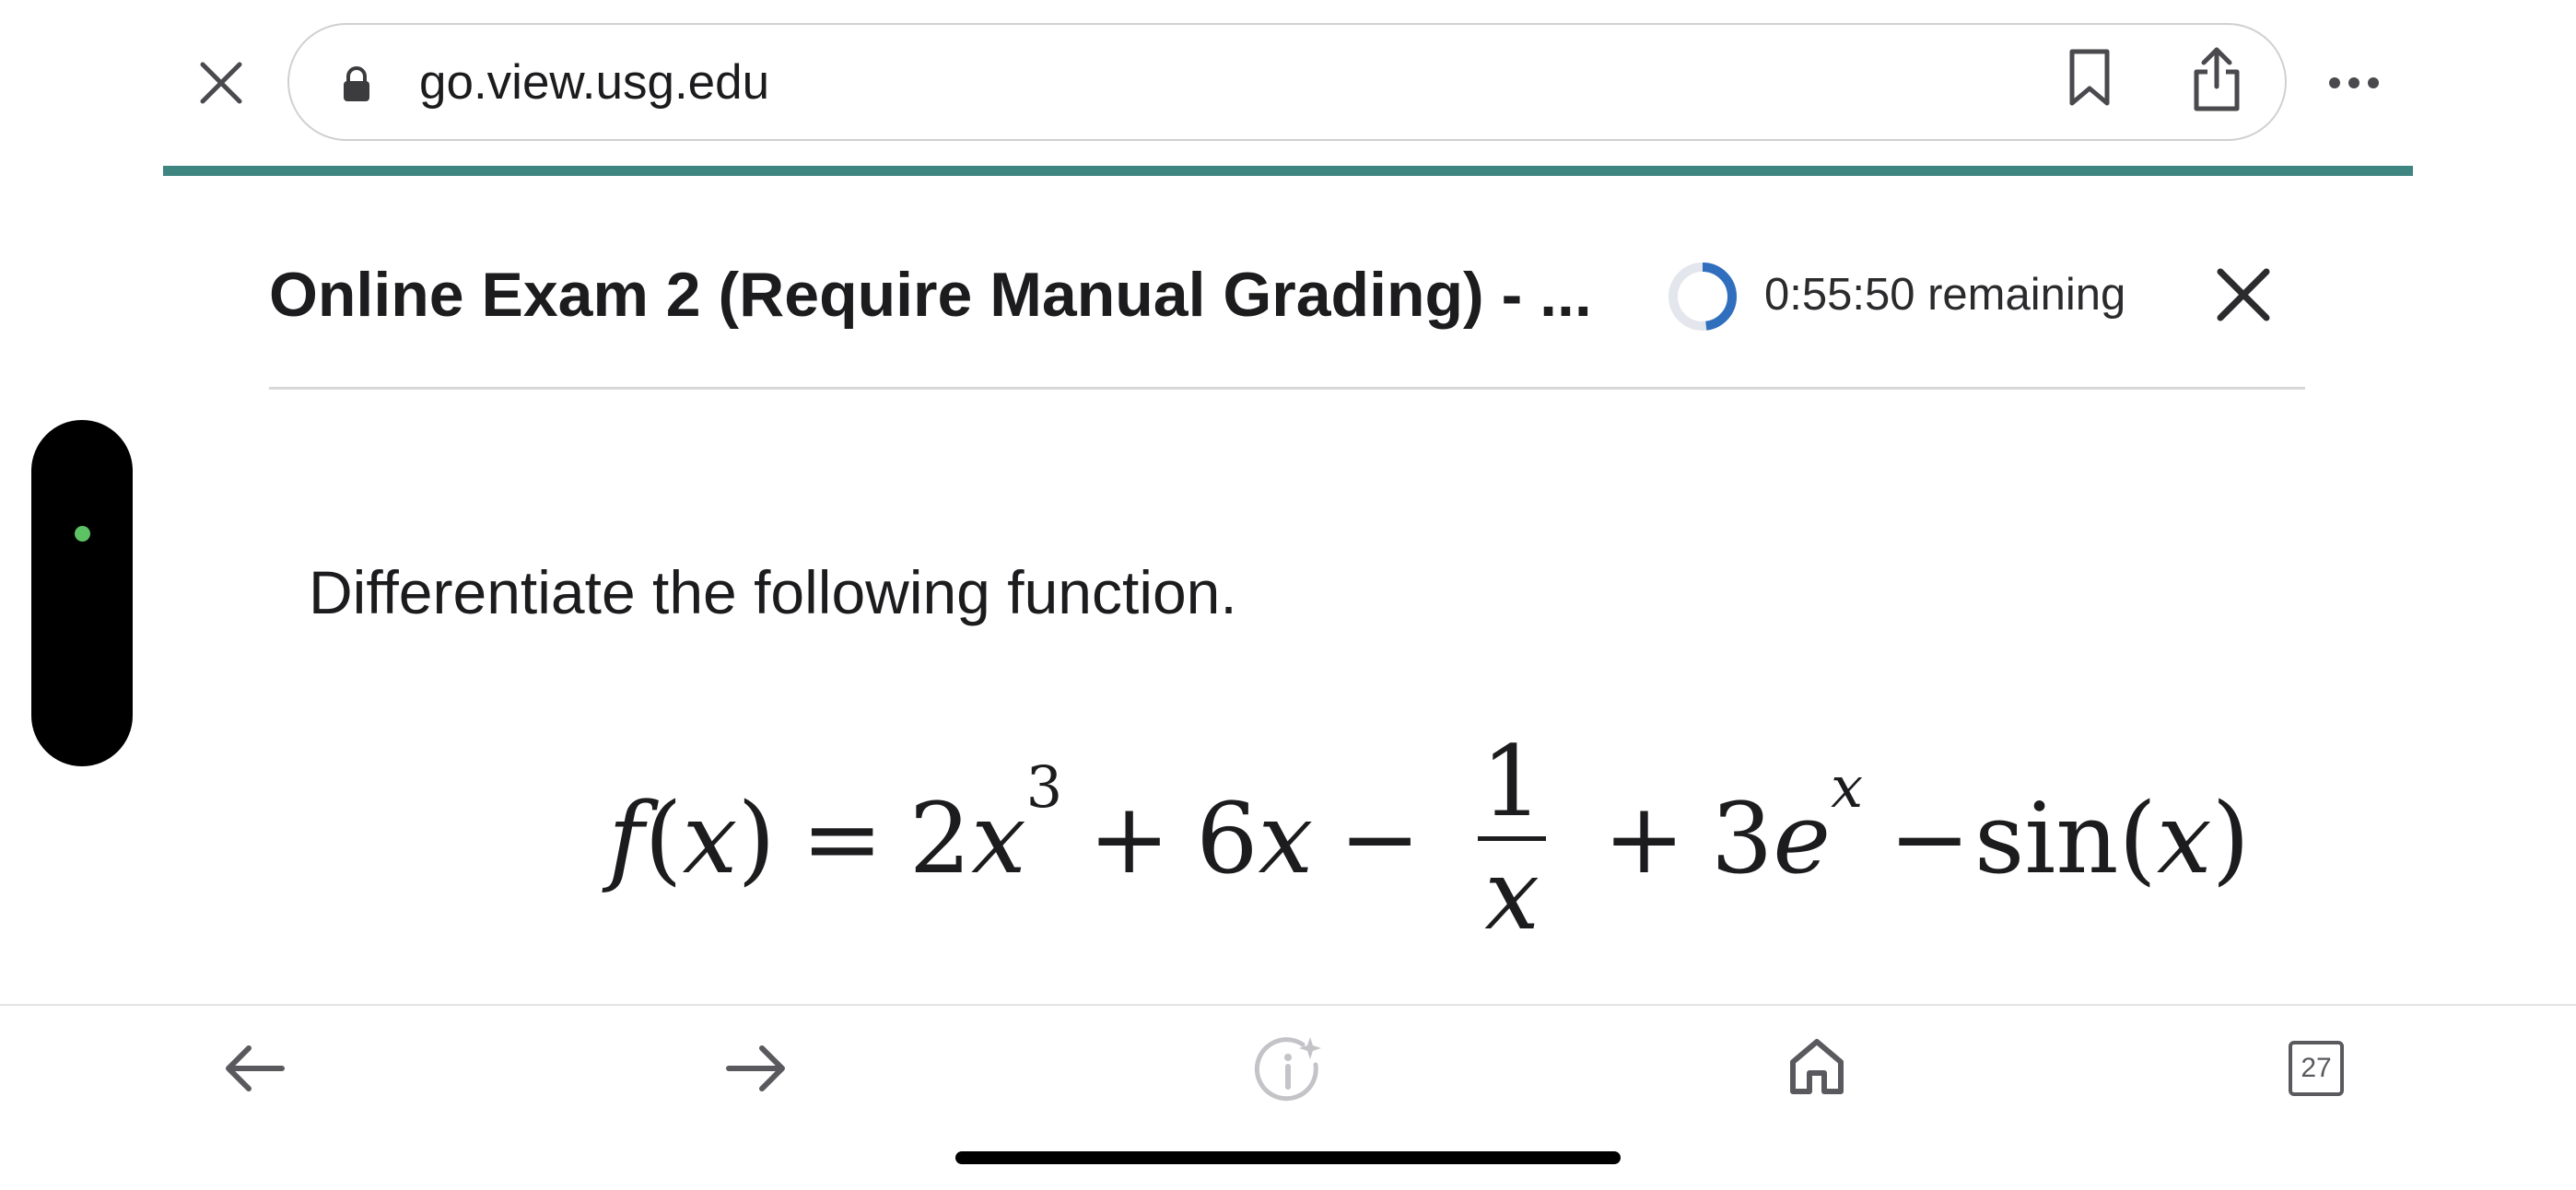 The height and width of the screenshot is (1190, 2576). I want to click on page-accent-bar, so click(1288, 171).